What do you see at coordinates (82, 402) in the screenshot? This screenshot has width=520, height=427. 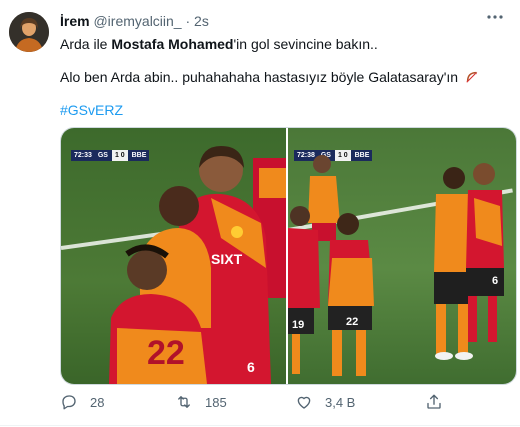 I see `reply-button: 28` at bounding box center [82, 402].